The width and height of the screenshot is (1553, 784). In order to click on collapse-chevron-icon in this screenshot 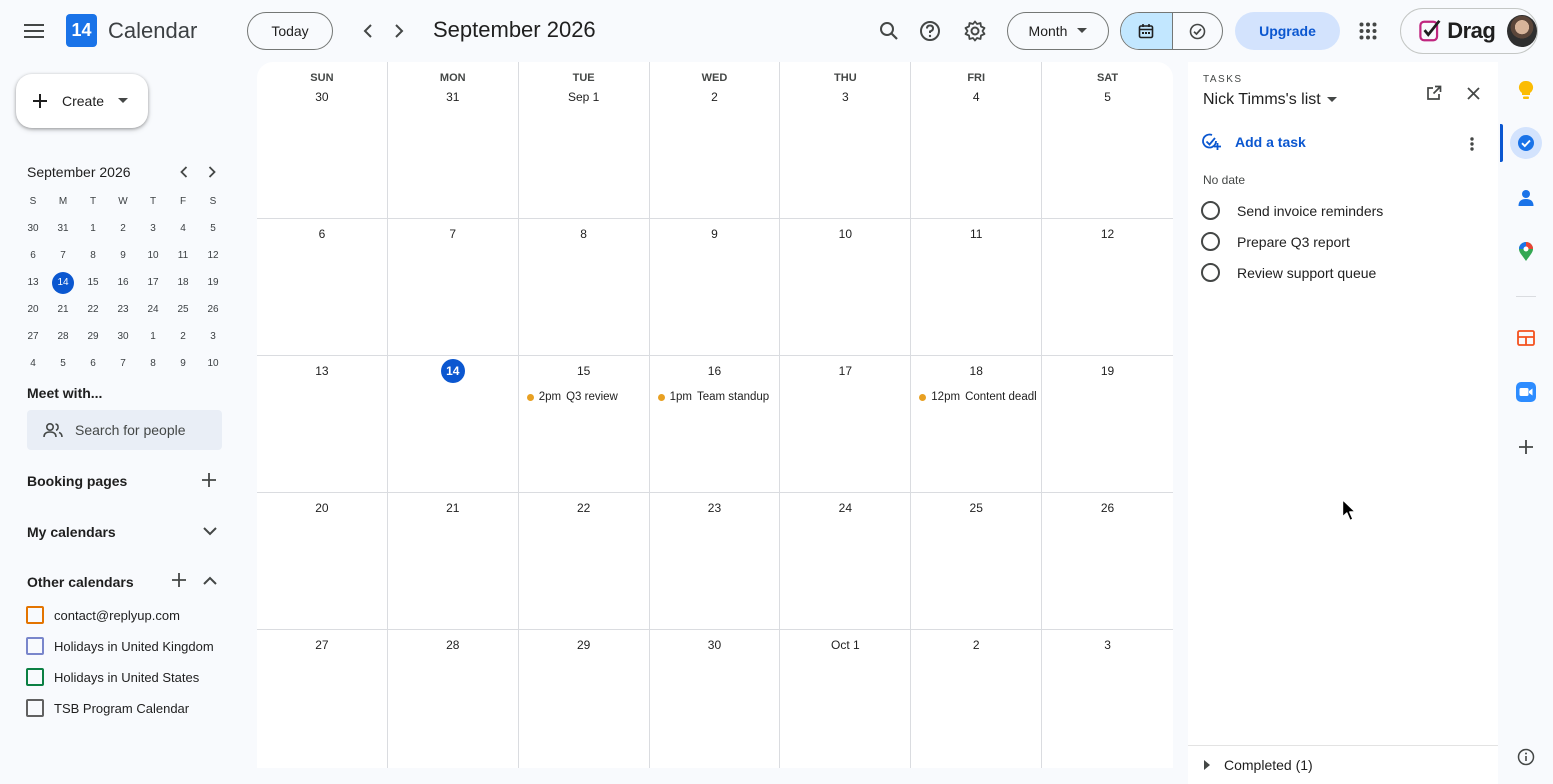, I will do `click(210, 580)`.